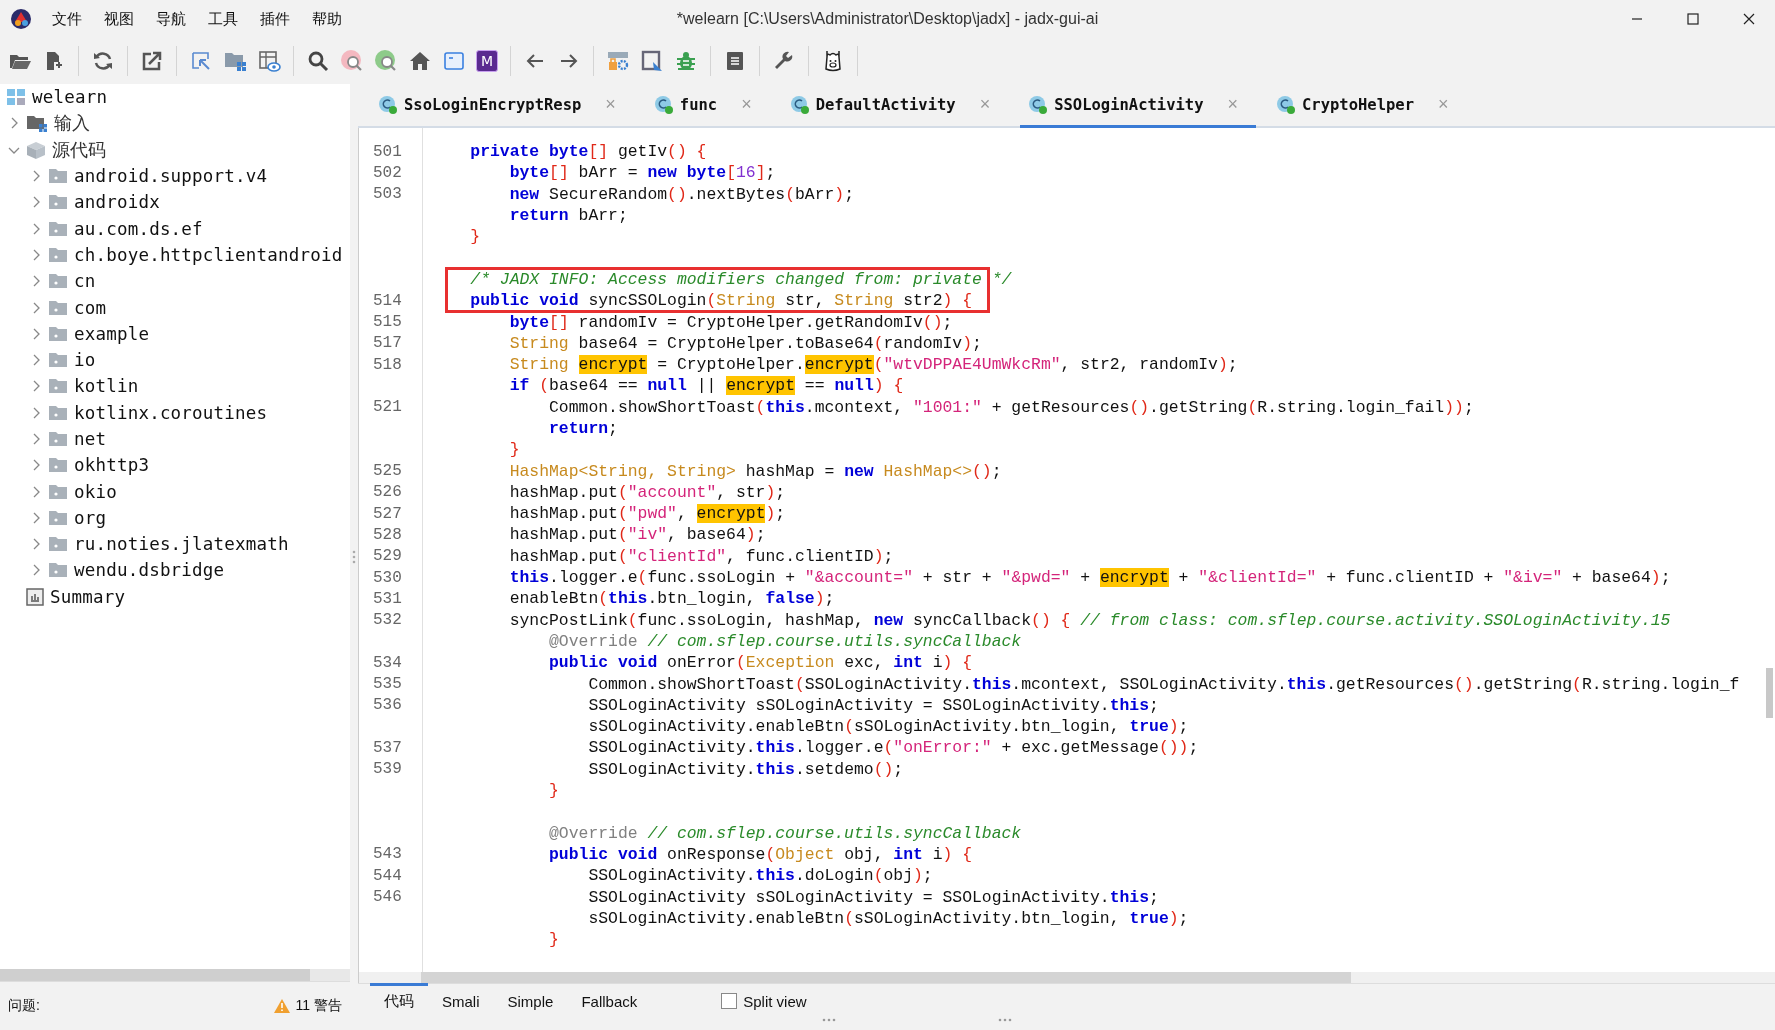  Describe the element at coordinates (275, 19) in the screenshot. I see `menu-item: 插件` at that location.